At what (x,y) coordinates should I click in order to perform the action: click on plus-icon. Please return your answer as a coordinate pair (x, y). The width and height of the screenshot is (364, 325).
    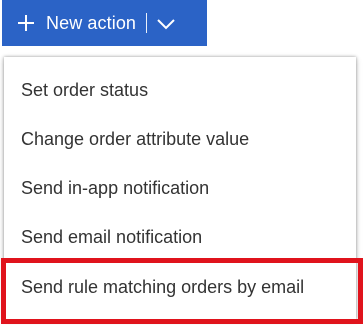
    Looking at the image, I should click on (26, 23).